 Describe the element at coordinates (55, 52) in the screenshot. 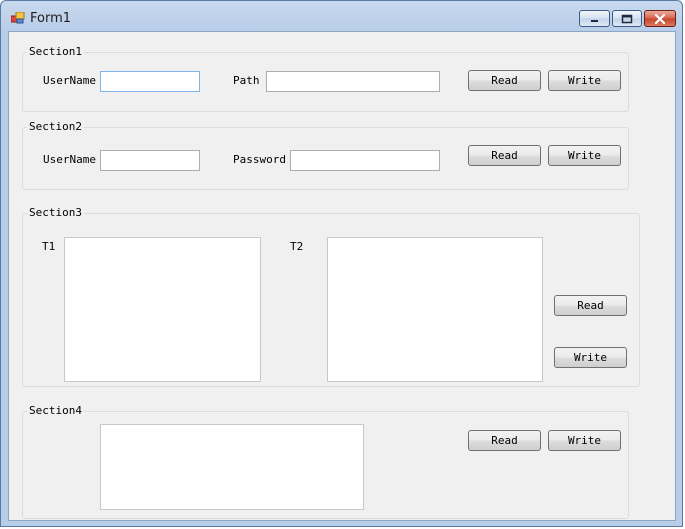

I see `section1-legend: Section1` at that location.